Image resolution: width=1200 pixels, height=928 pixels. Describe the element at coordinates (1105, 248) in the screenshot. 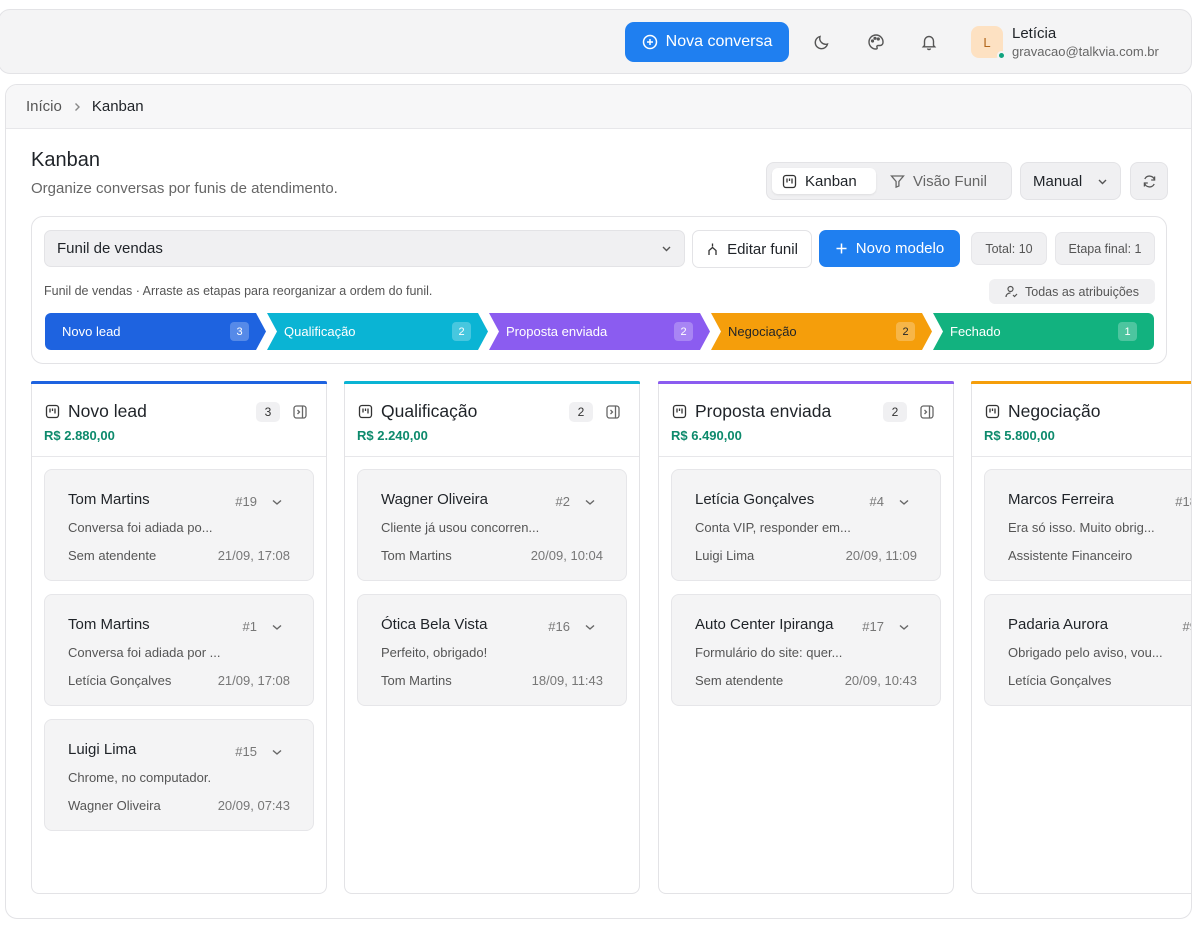

I see `final-stage-badge: Etapa final: 1` at that location.